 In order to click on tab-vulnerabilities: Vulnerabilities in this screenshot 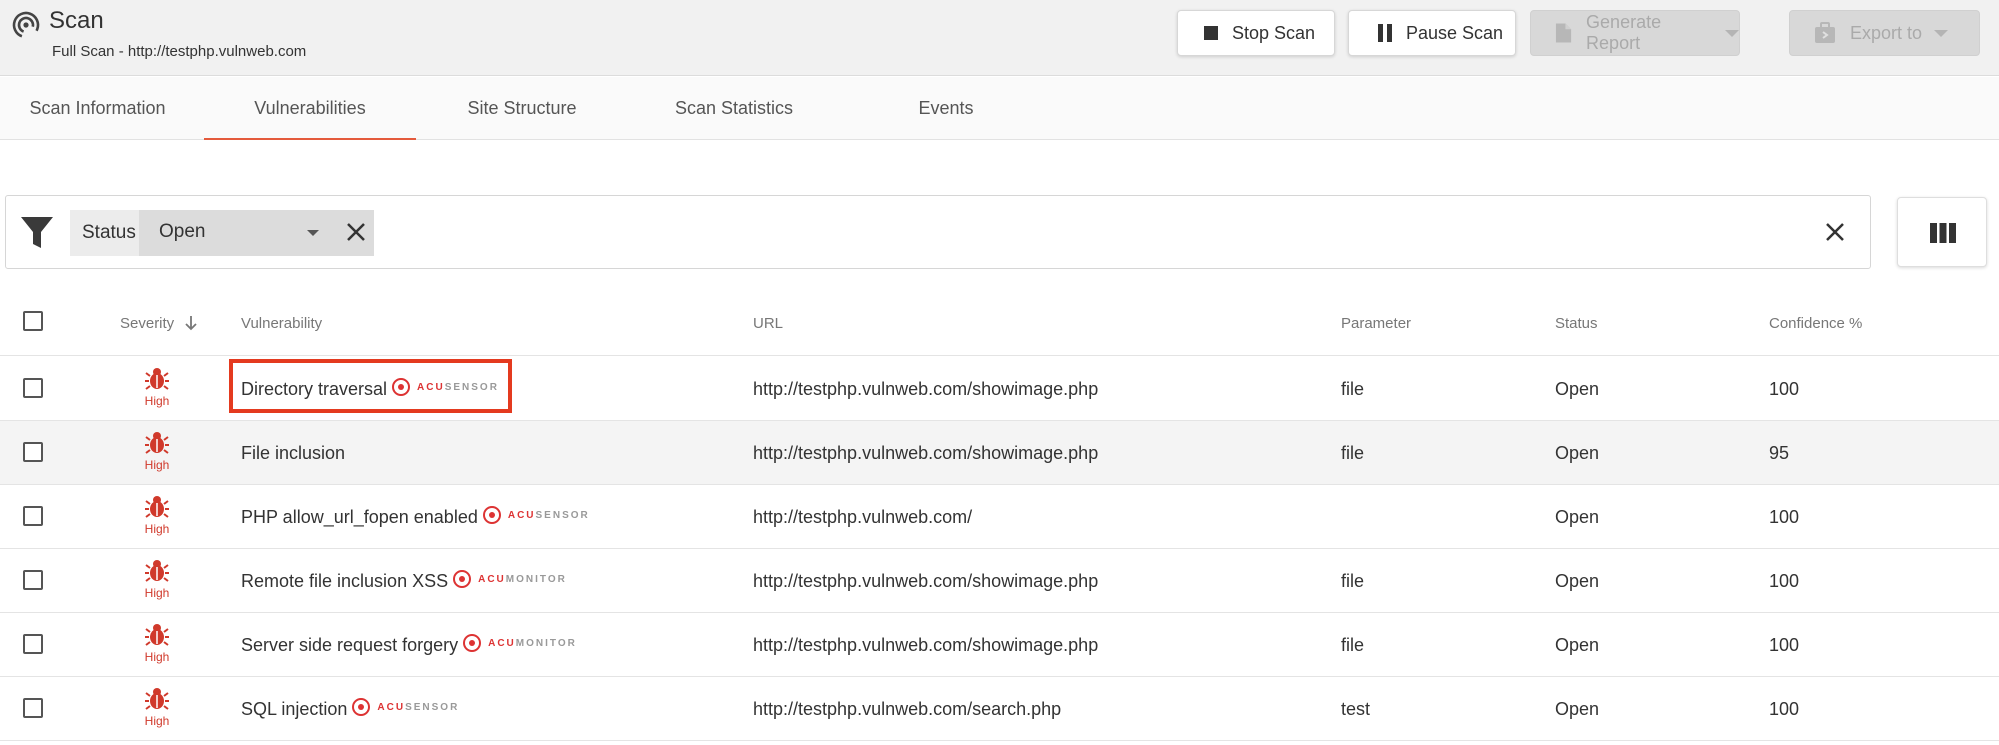, I will do `click(310, 108)`.